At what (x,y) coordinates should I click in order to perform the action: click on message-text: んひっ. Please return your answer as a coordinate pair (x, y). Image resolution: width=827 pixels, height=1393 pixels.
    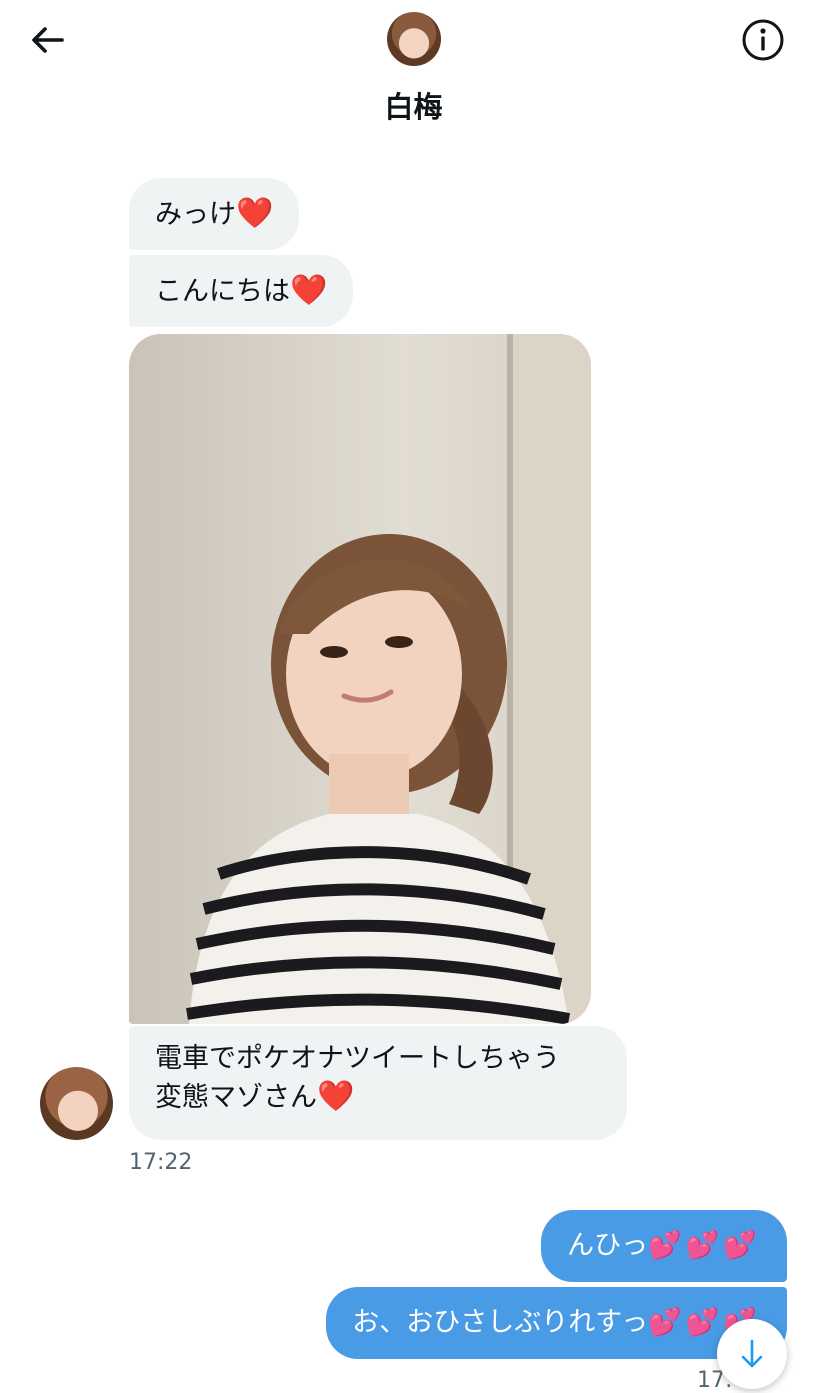
    Looking at the image, I should click on (608, 1245).